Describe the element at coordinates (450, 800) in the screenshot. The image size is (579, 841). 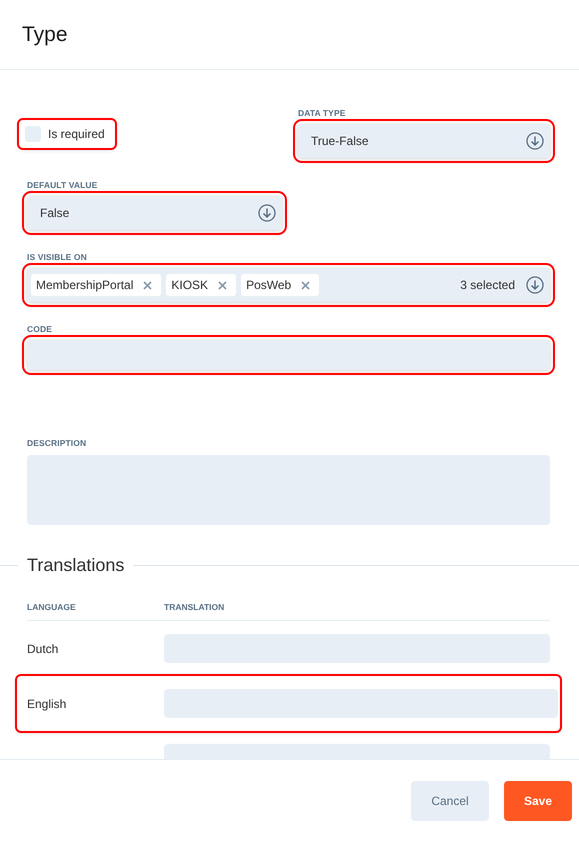
I see `cancel-button: Cancel` at that location.